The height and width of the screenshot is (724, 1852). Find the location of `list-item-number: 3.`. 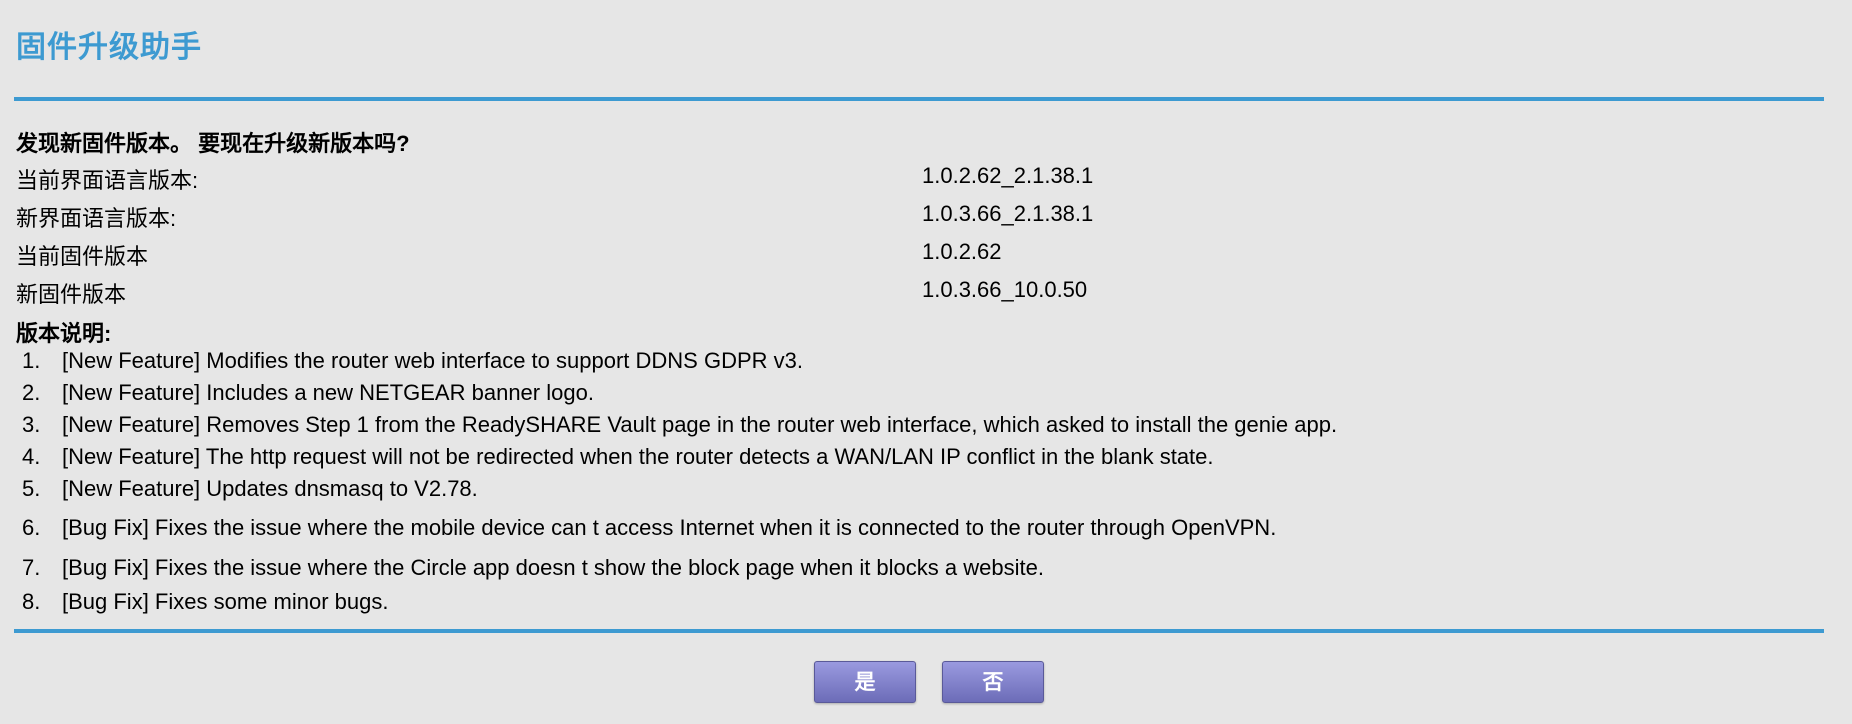

list-item-number: 3. is located at coordinates (31, 424).